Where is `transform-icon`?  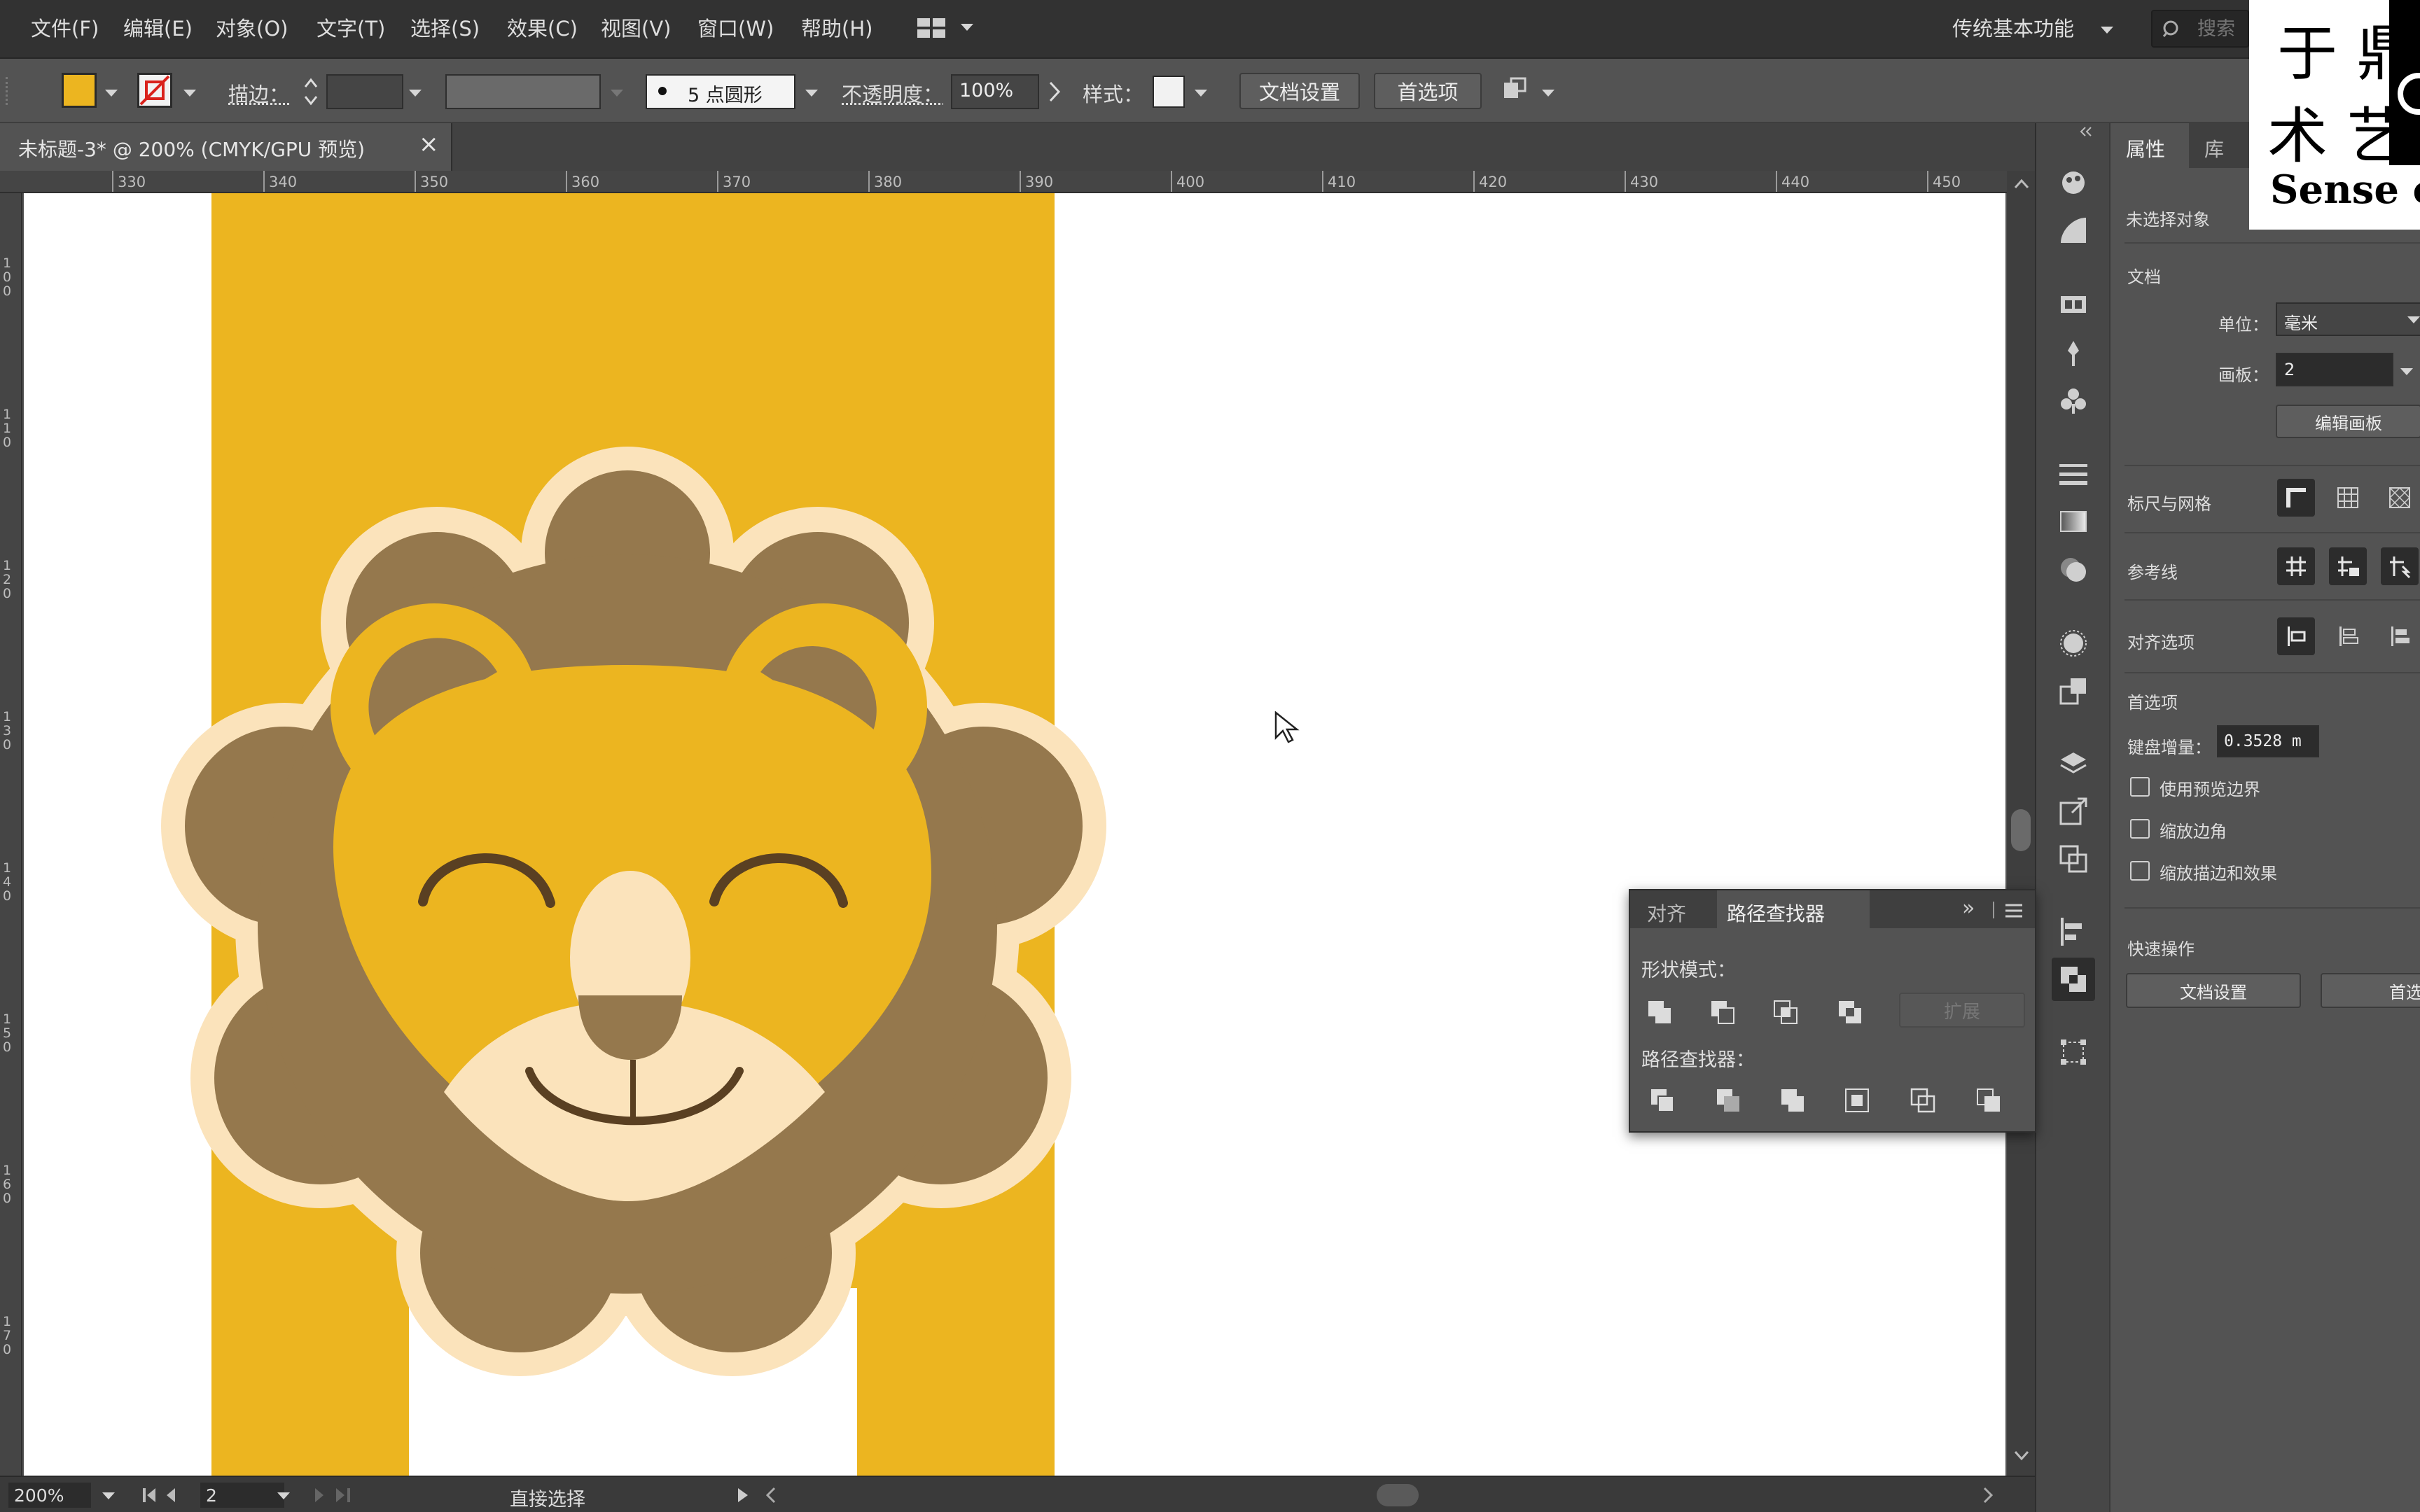
transform-icon is located at coordinates (2073, 1052).